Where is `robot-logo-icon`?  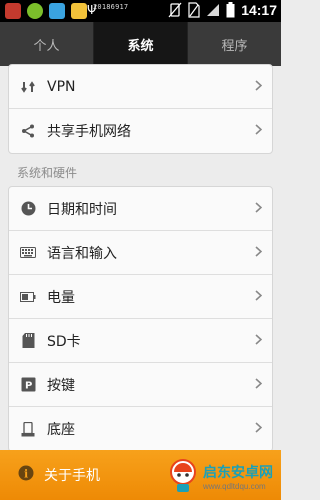 robot-logo-icon is located at coordinates (183, 475).